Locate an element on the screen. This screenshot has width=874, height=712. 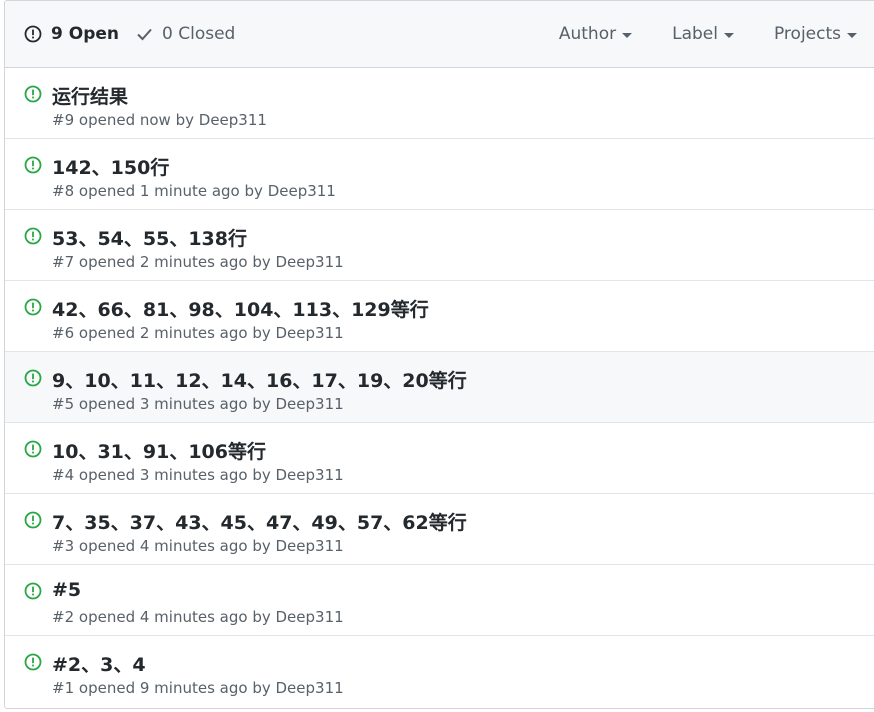
issue-number: #8 is located at coordinates (63, 191).